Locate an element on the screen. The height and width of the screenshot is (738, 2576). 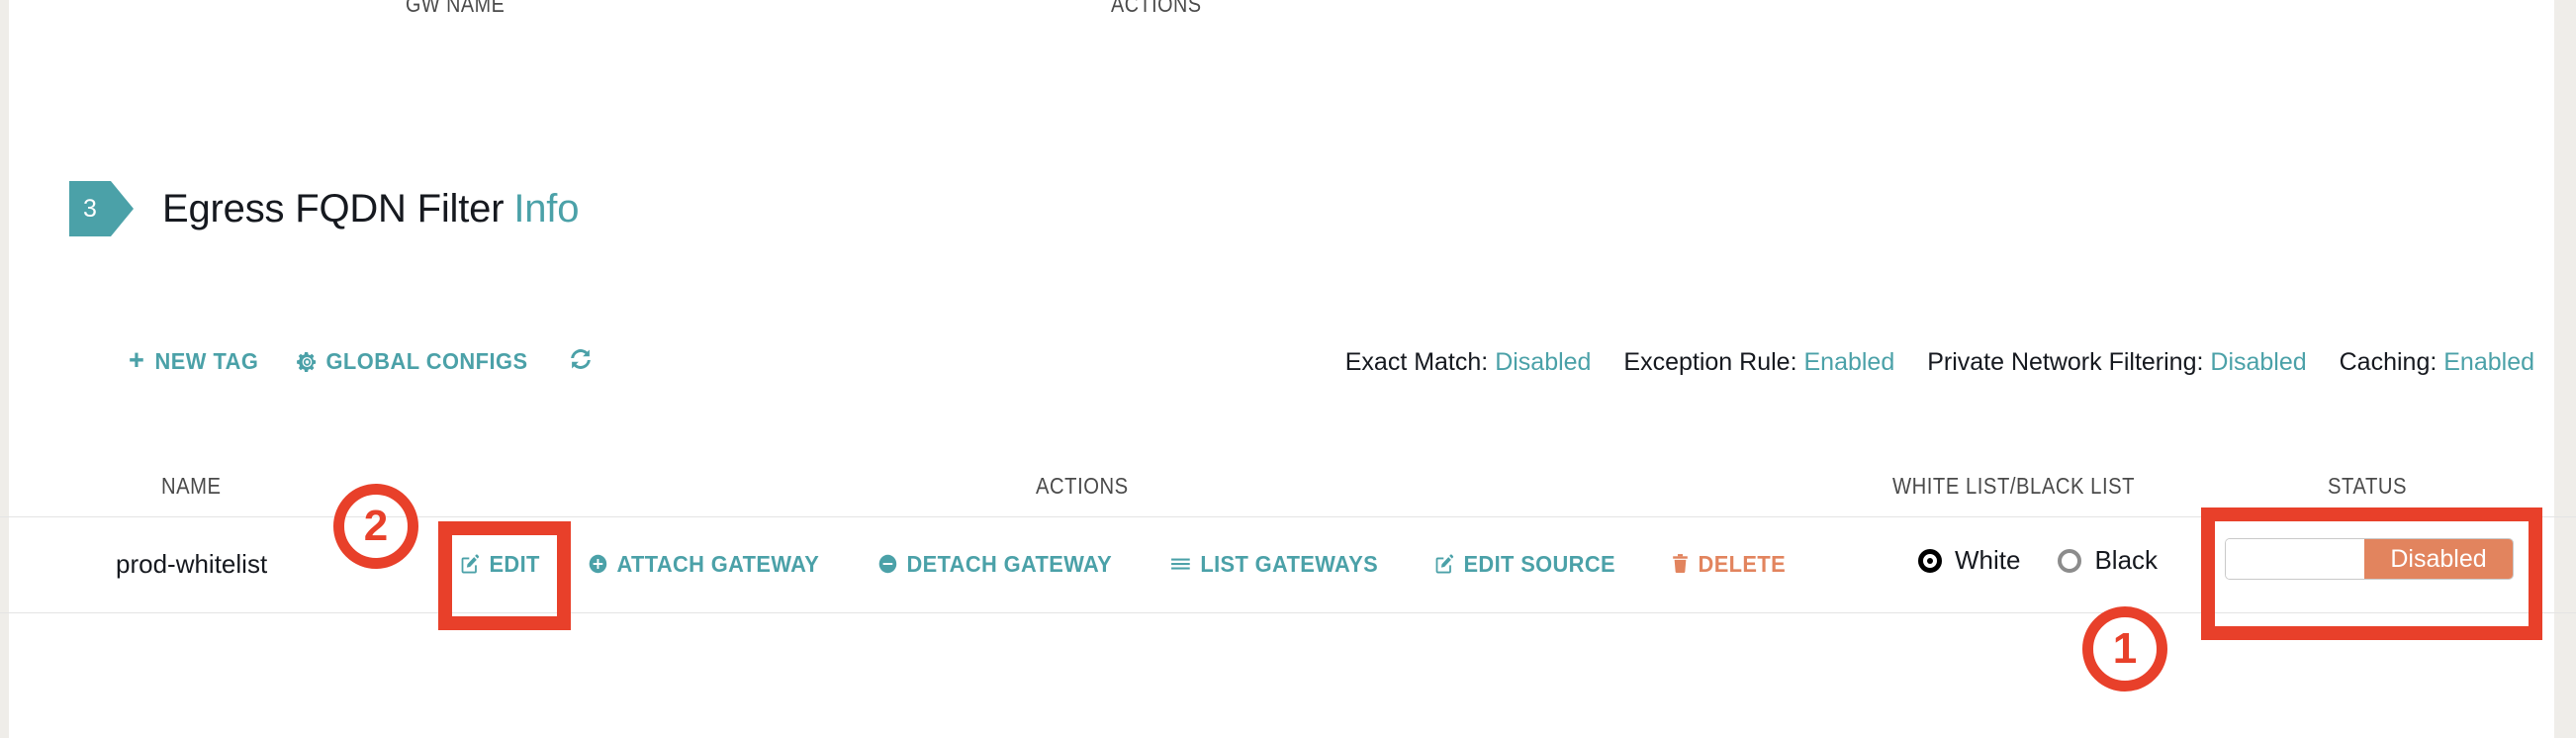
config-private-network-filtering: Private Network Filtering: Disabled is located at coordinates (2117, 362).